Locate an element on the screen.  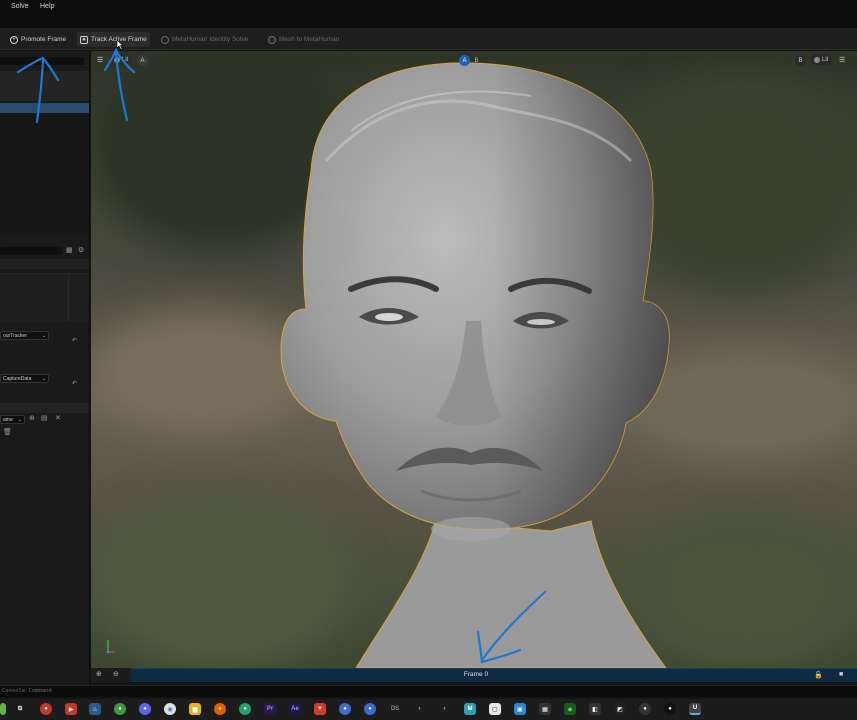
menu-item-solve: Solve is located at coordinates (20, 6).